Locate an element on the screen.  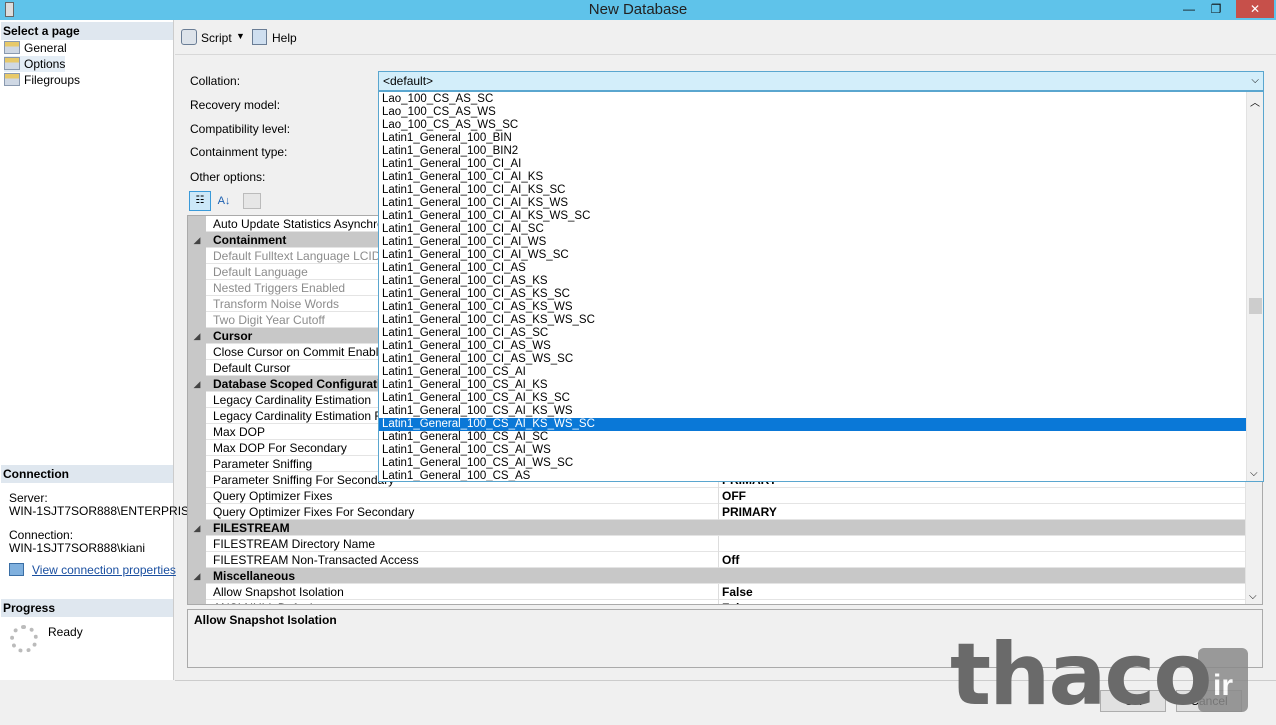
collation-option: Latin1_General_100_CI_AS_KS_WS is located at coordinates (813, 307).